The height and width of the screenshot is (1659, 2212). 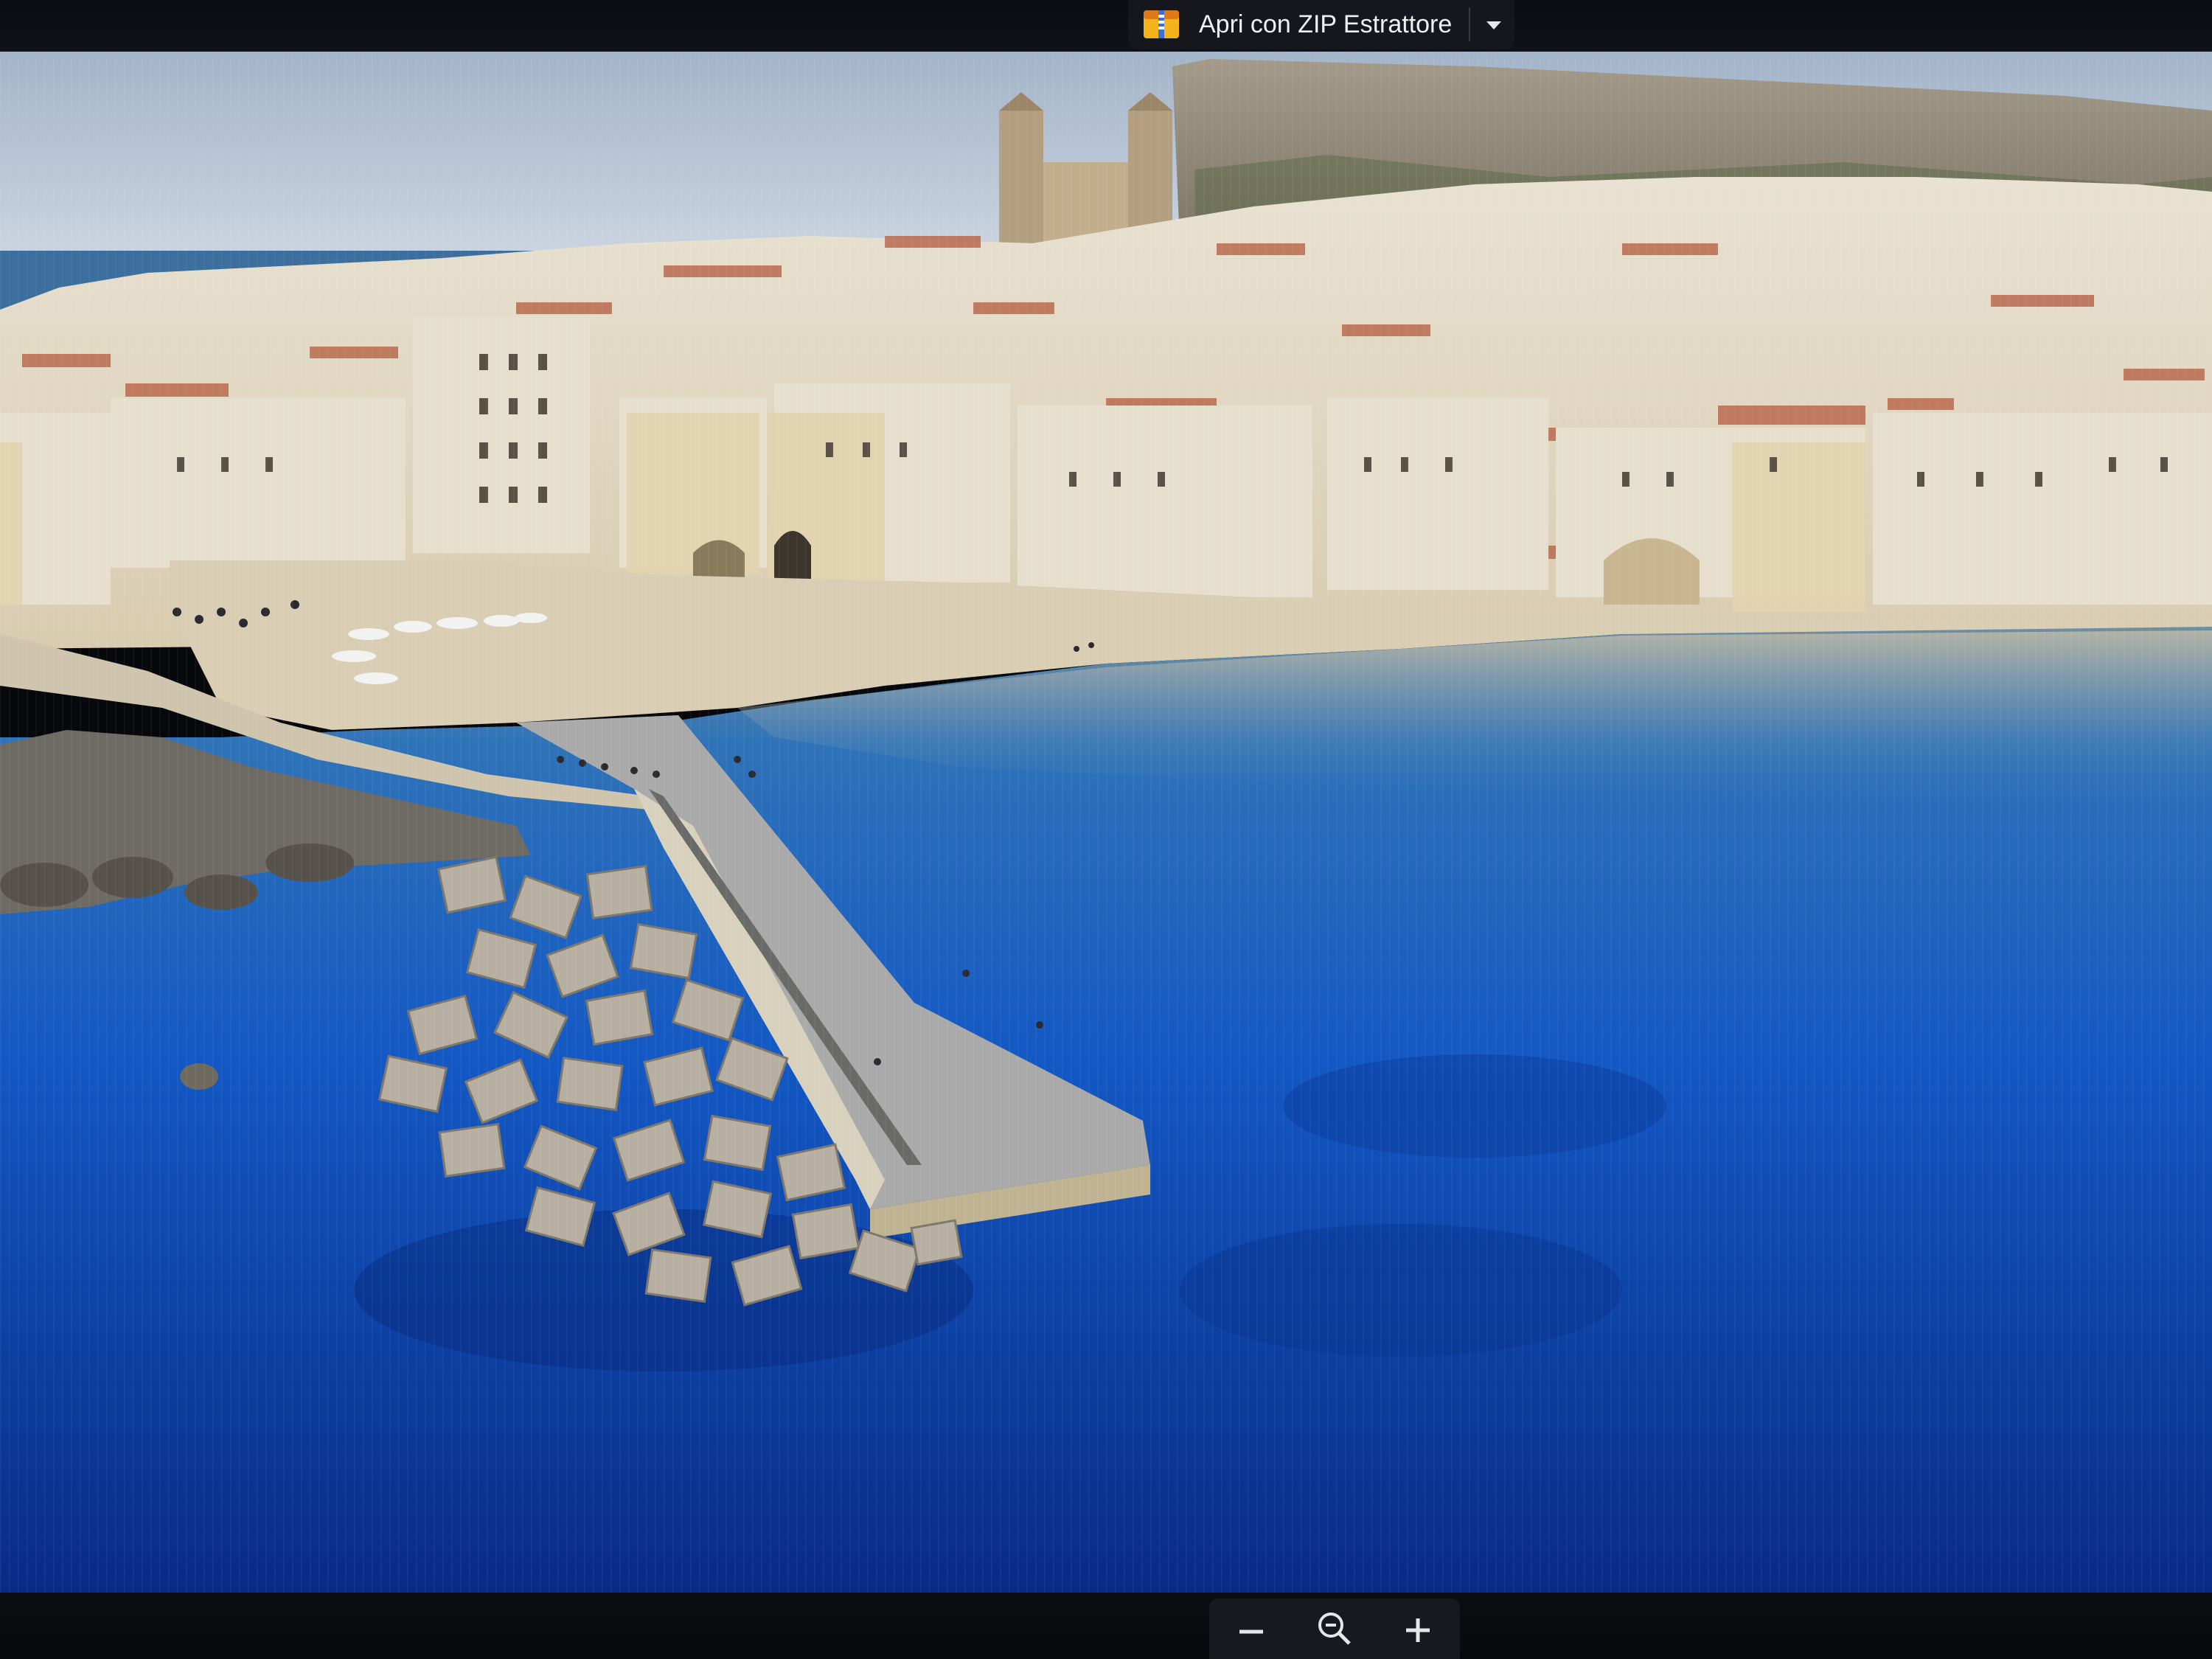 I want to click on toolbar-divider, so click(x=1469, y=24).